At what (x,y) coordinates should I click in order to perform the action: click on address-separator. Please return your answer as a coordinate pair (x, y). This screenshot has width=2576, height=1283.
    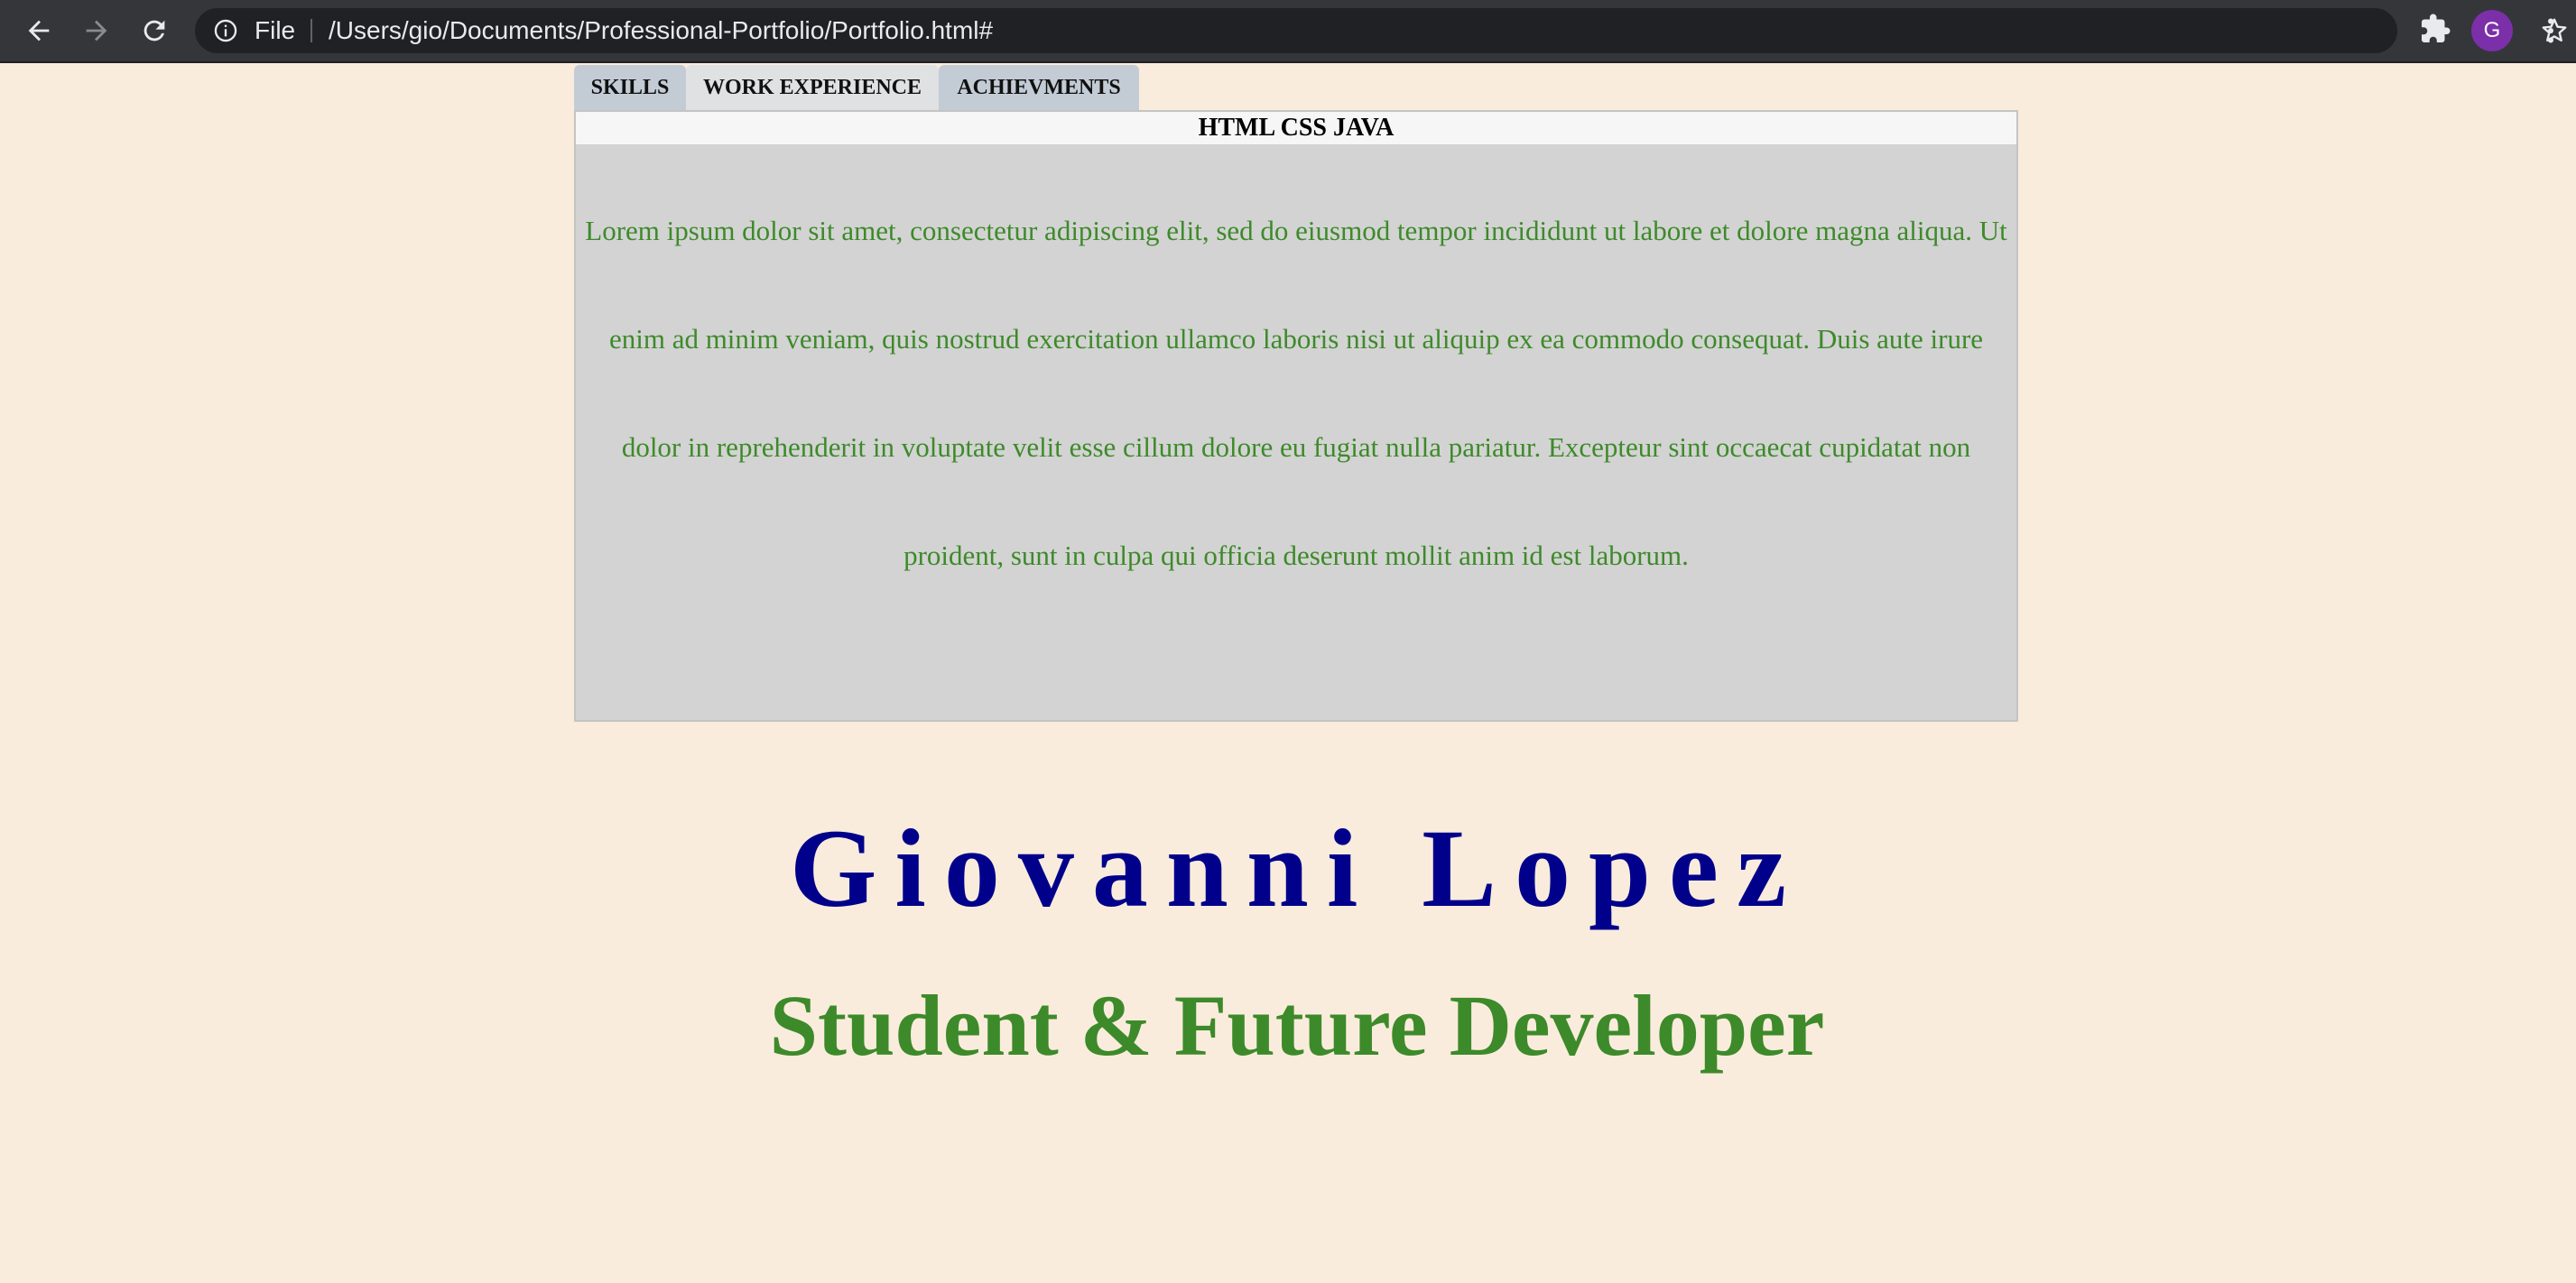
    Looking at the image, I should click on (311, 31).